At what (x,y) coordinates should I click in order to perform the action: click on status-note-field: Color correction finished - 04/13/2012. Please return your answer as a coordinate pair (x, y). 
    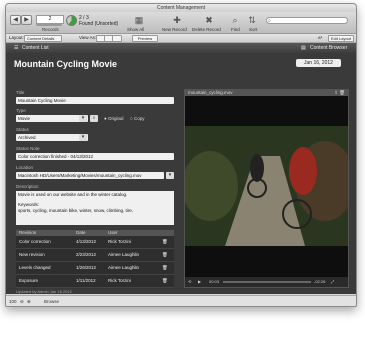
    Looking at the image, I should click on (95, 156).